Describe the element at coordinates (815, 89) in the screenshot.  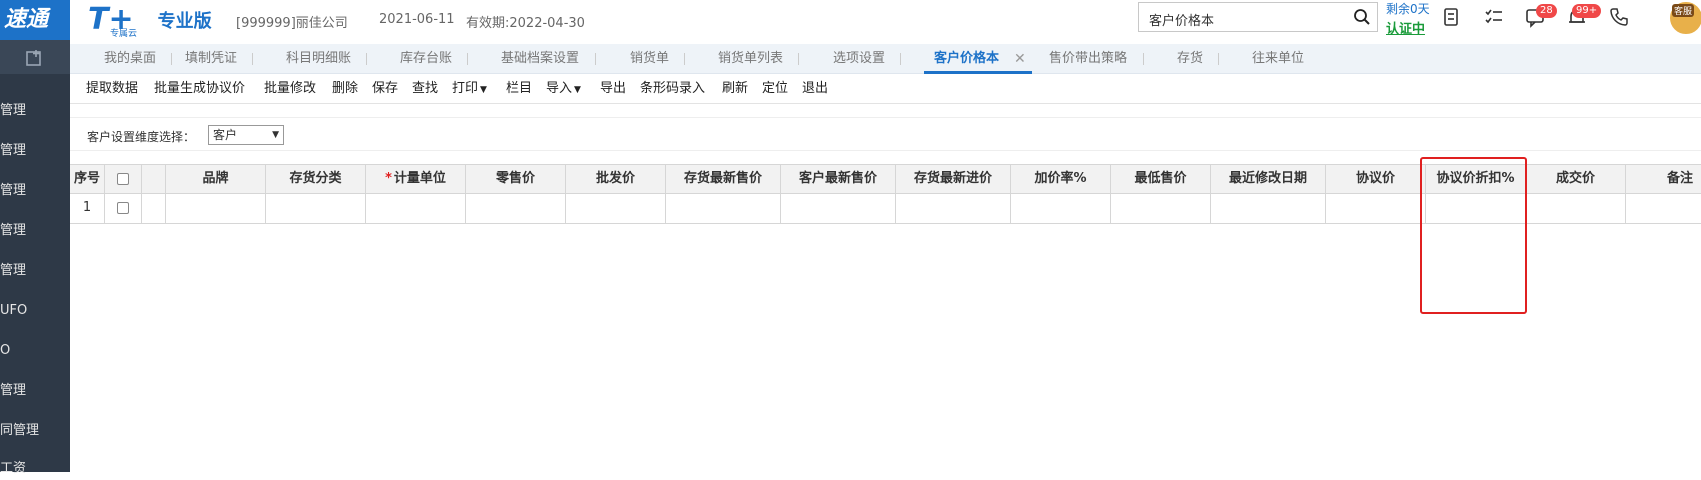
I see `exit-button: 退出` at that location.